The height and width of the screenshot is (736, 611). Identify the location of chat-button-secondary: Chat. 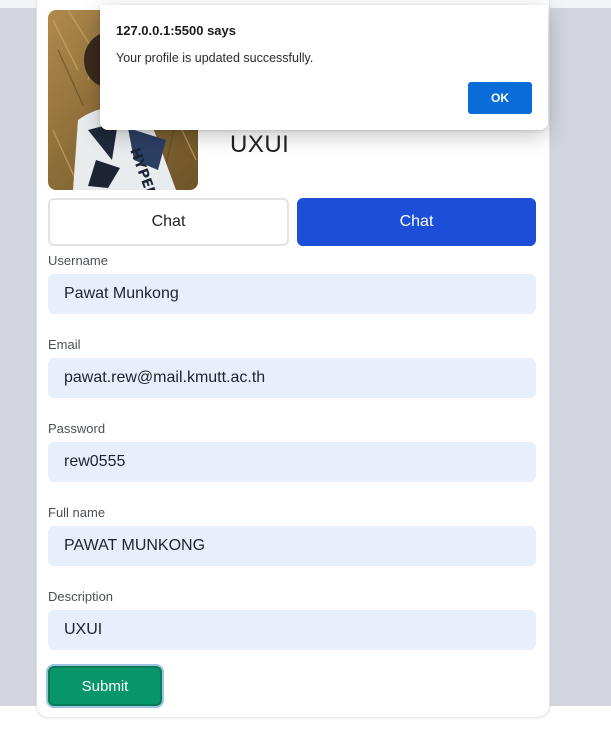
(168, 222).